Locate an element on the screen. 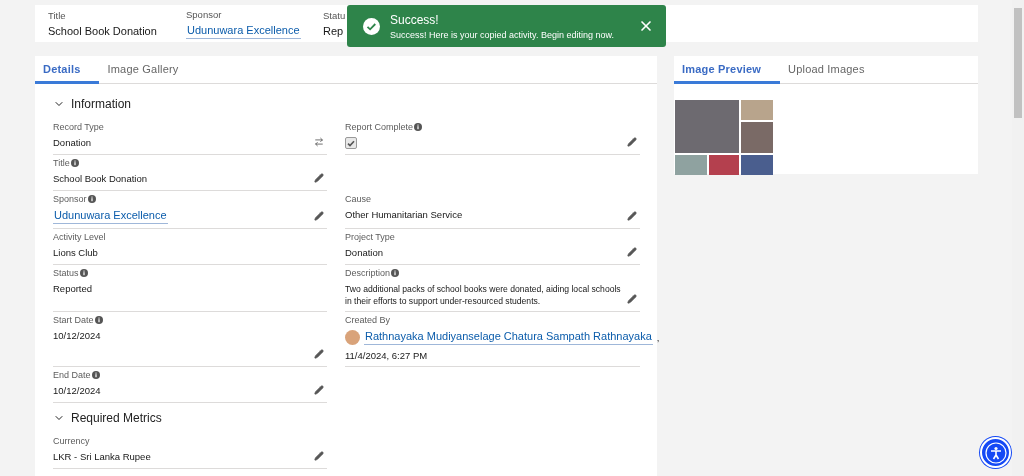 The height and width of the screenshot is (476, 1024). field-value: Reported is located at coordinates (73, 289).